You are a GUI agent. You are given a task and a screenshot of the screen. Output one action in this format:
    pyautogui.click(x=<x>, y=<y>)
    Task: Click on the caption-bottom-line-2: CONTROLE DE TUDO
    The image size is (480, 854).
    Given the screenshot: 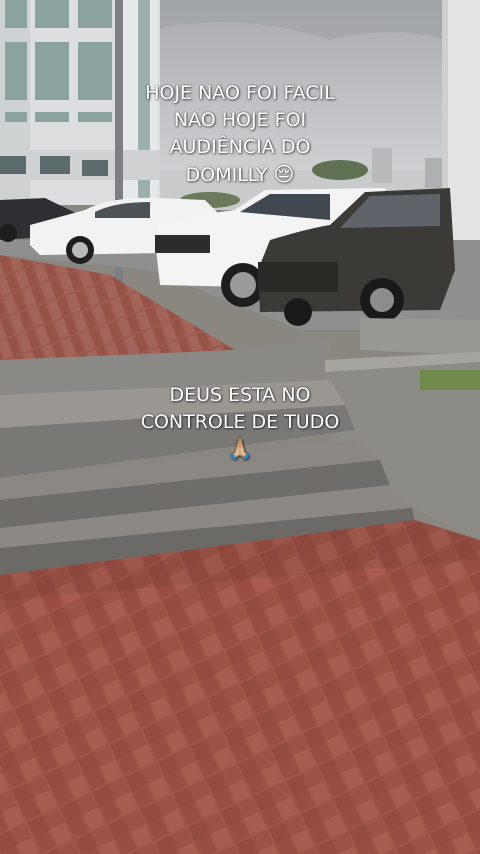 What is the action you would take?
    pyautogui.click(x=240, y=422)
    